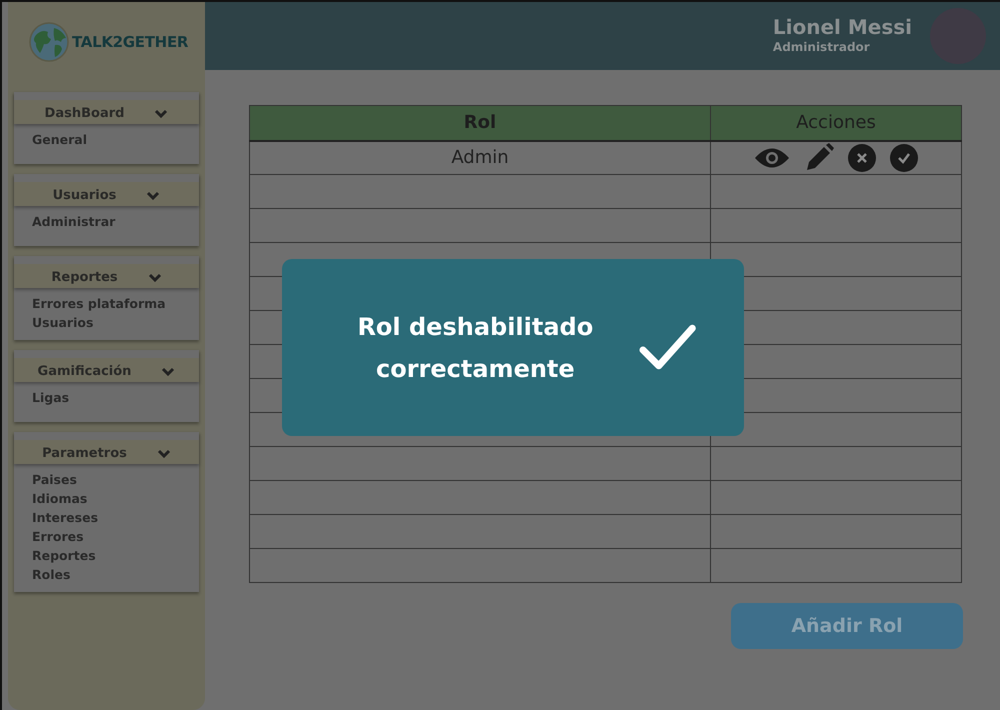 The height and width of the screenshot is (710, 1000). What do you see at coordinates (106, 574) in the screenshot?
I see `sidebar-item: Roles` at bounding box center [106, 574].